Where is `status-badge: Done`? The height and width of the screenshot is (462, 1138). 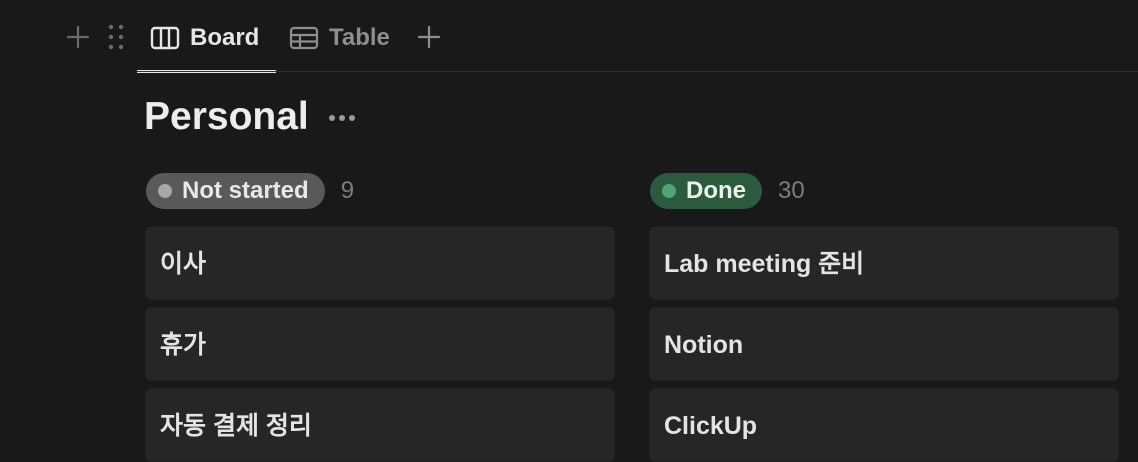
status-badge: Done is located at coordinates (706, 191).